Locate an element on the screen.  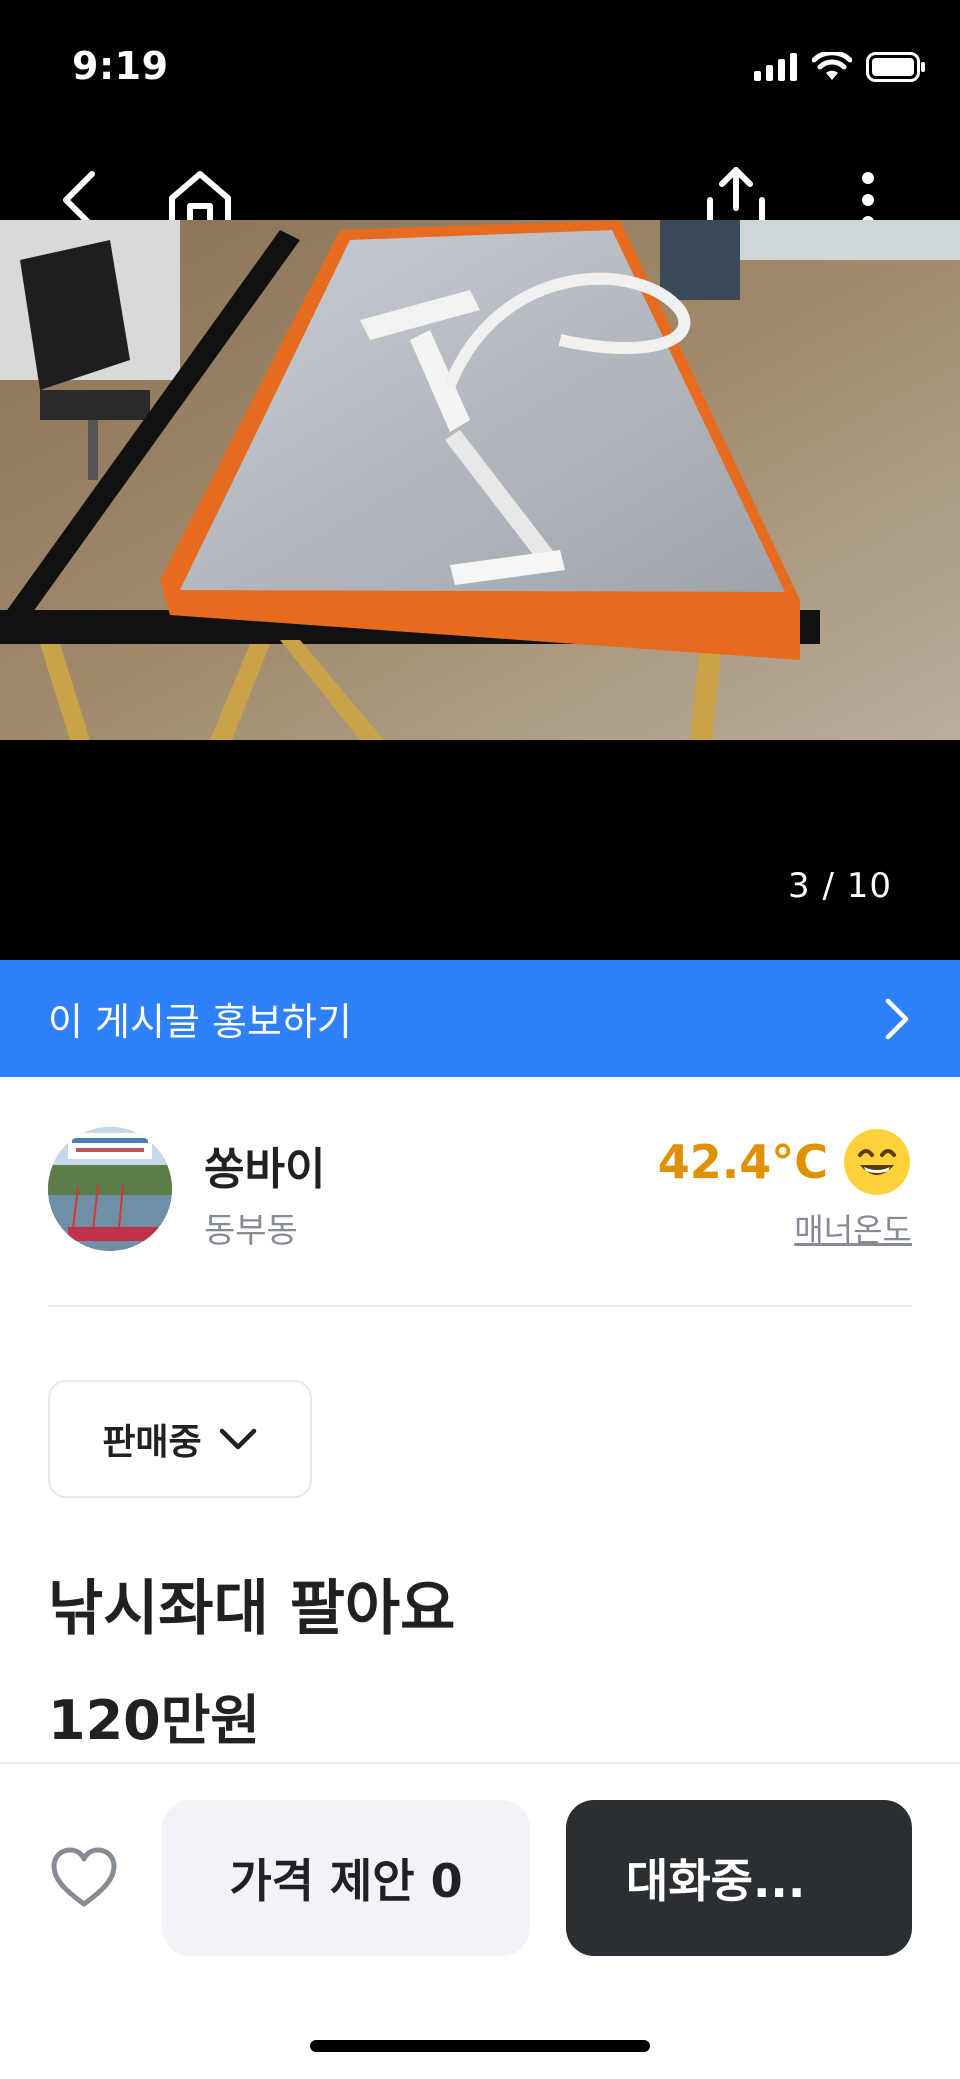
seller-profile: 쏭바이 동부동 42.4°C 매너온도 is located at coordinates (480, 1189).